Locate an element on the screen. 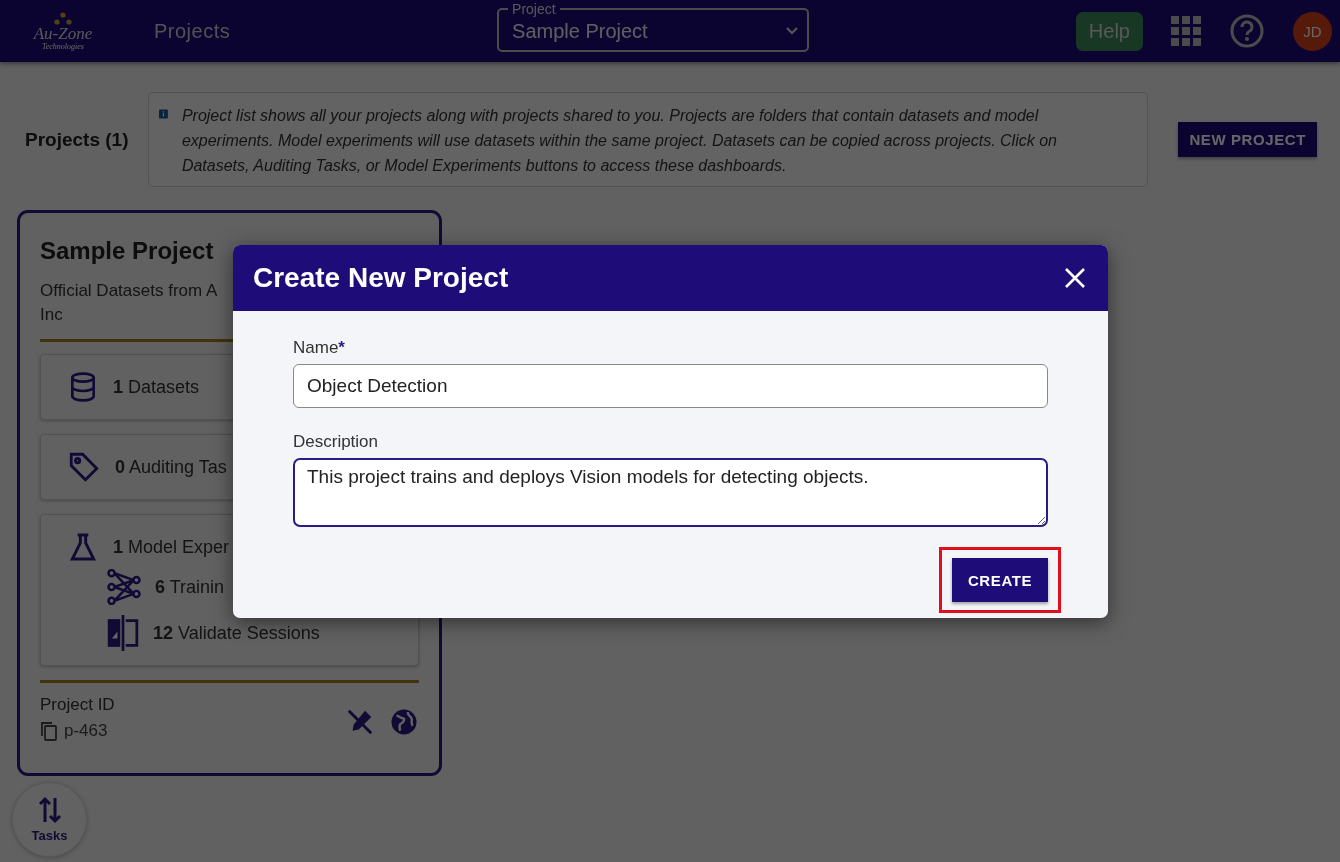 This screenshot has height=862, width=1340. swap-vertical-icon is located at coordinates (49, 810).